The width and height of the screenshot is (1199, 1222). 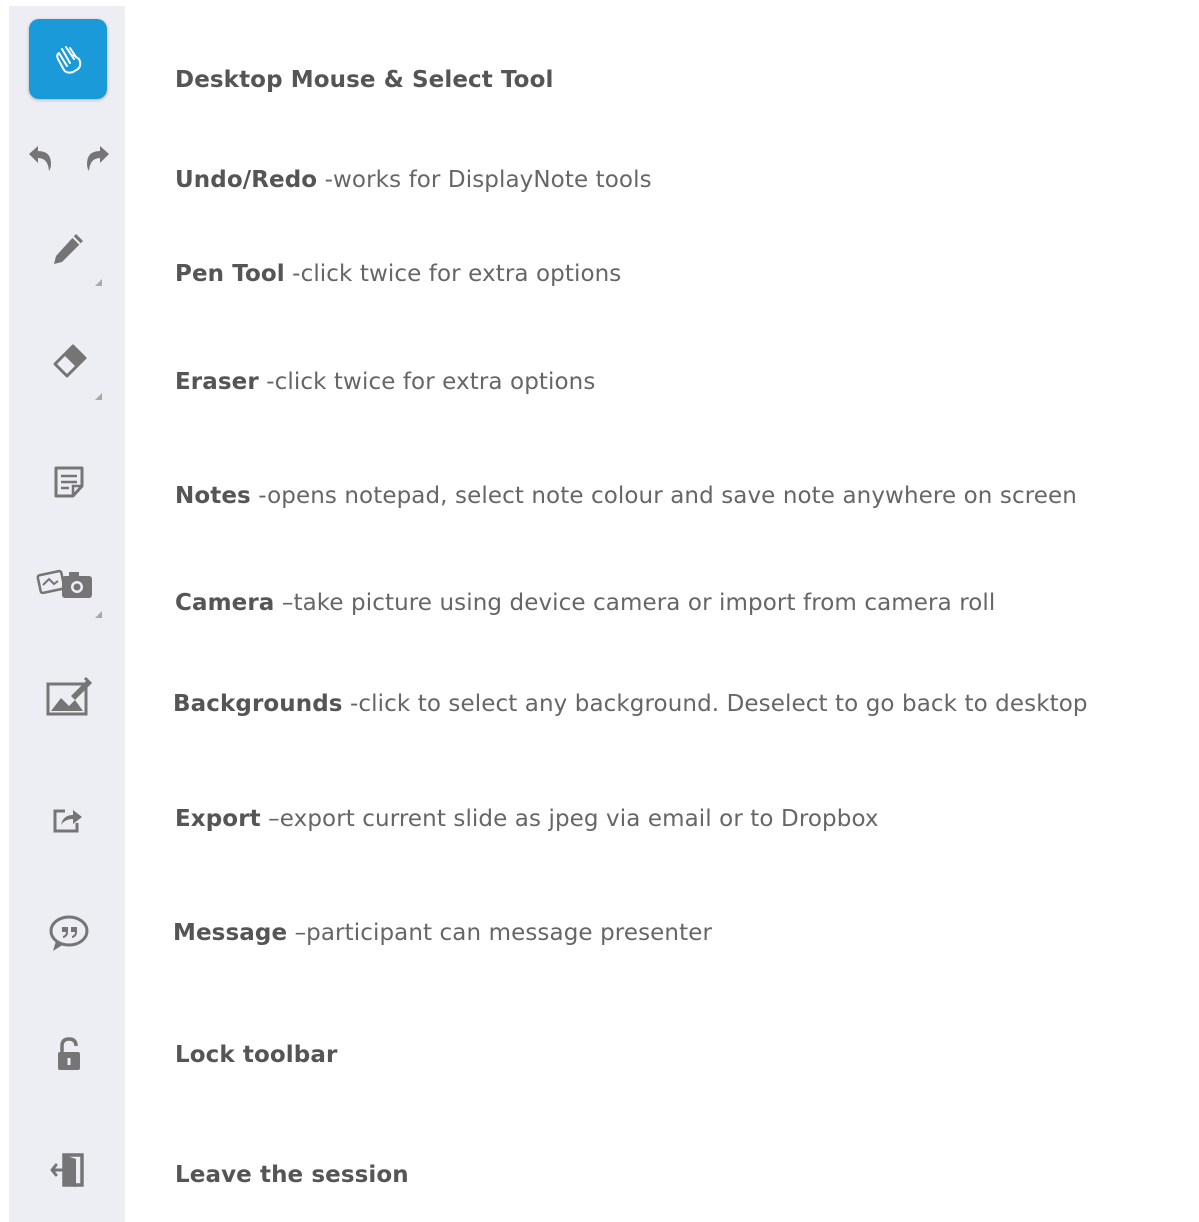 I want to click on hand-pointer-icon, so click(x=68, y=59).